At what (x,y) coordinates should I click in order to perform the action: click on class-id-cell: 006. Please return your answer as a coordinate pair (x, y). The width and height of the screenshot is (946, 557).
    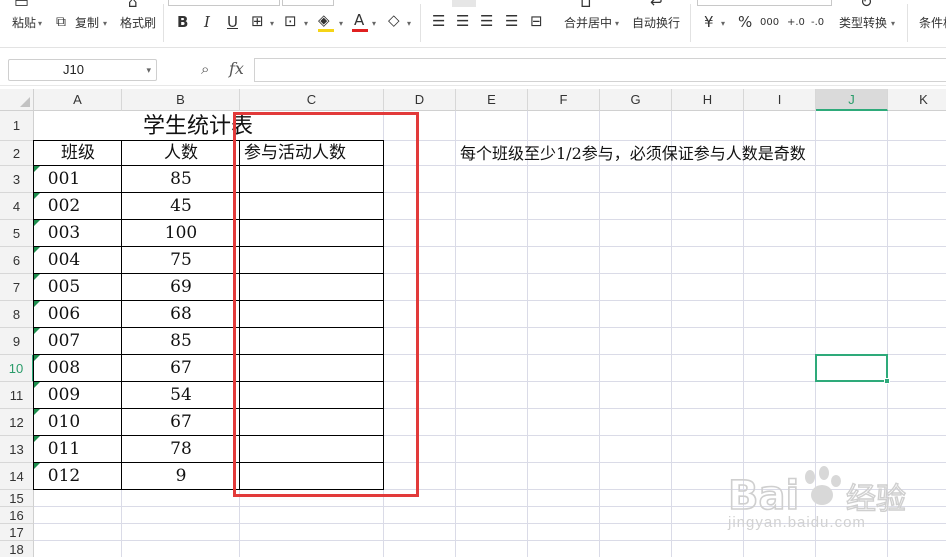
    Looking at the image, I should click on (78, 314).